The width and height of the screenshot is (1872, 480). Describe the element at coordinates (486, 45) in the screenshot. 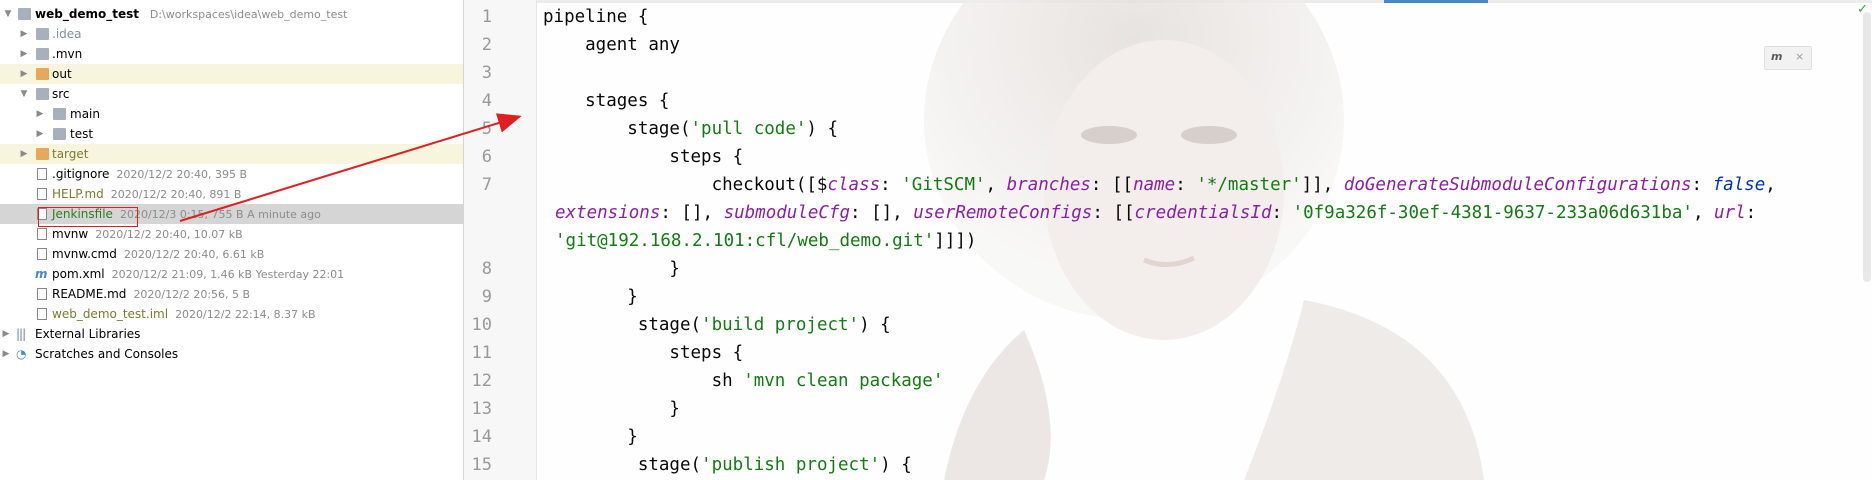

I see `line-number: 2` at that location.